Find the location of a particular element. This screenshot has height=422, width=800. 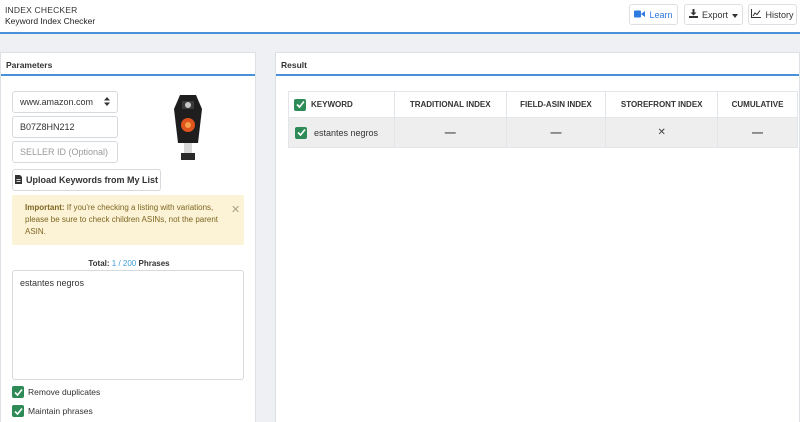

x-mark-icon: ✕ is located at coordinates (661, 132).